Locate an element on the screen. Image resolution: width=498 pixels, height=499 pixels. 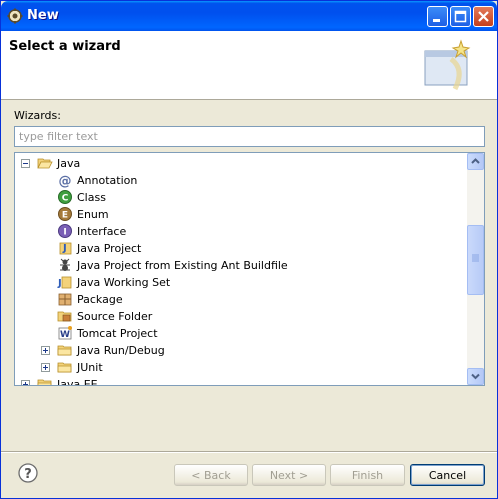
wizard-banner-icon is located at coordinates (447, 65).